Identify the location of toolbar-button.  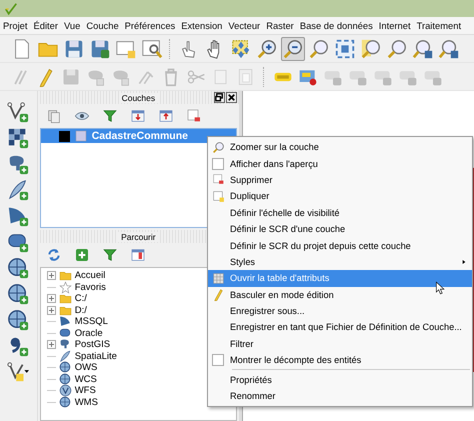
(293, 48).